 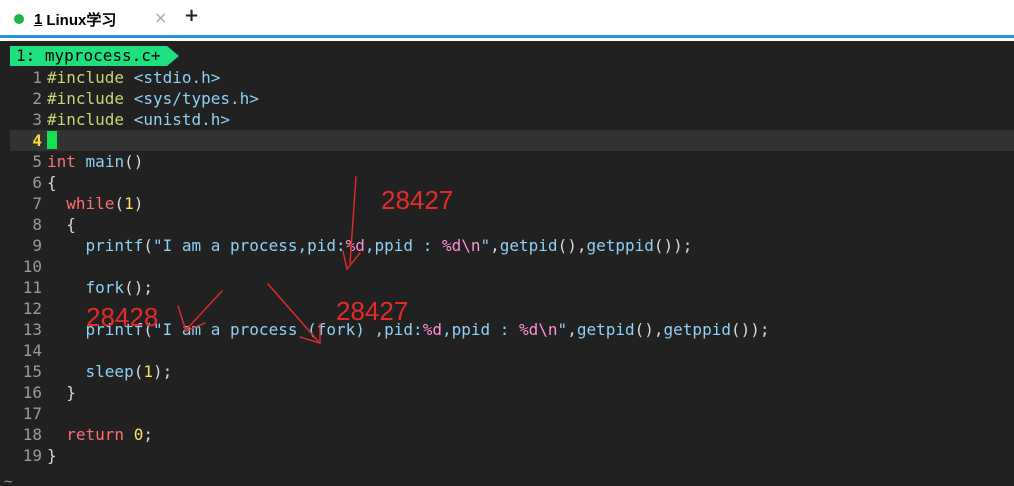 I want to click on status-dot-icon, so click(x=19, y=19).